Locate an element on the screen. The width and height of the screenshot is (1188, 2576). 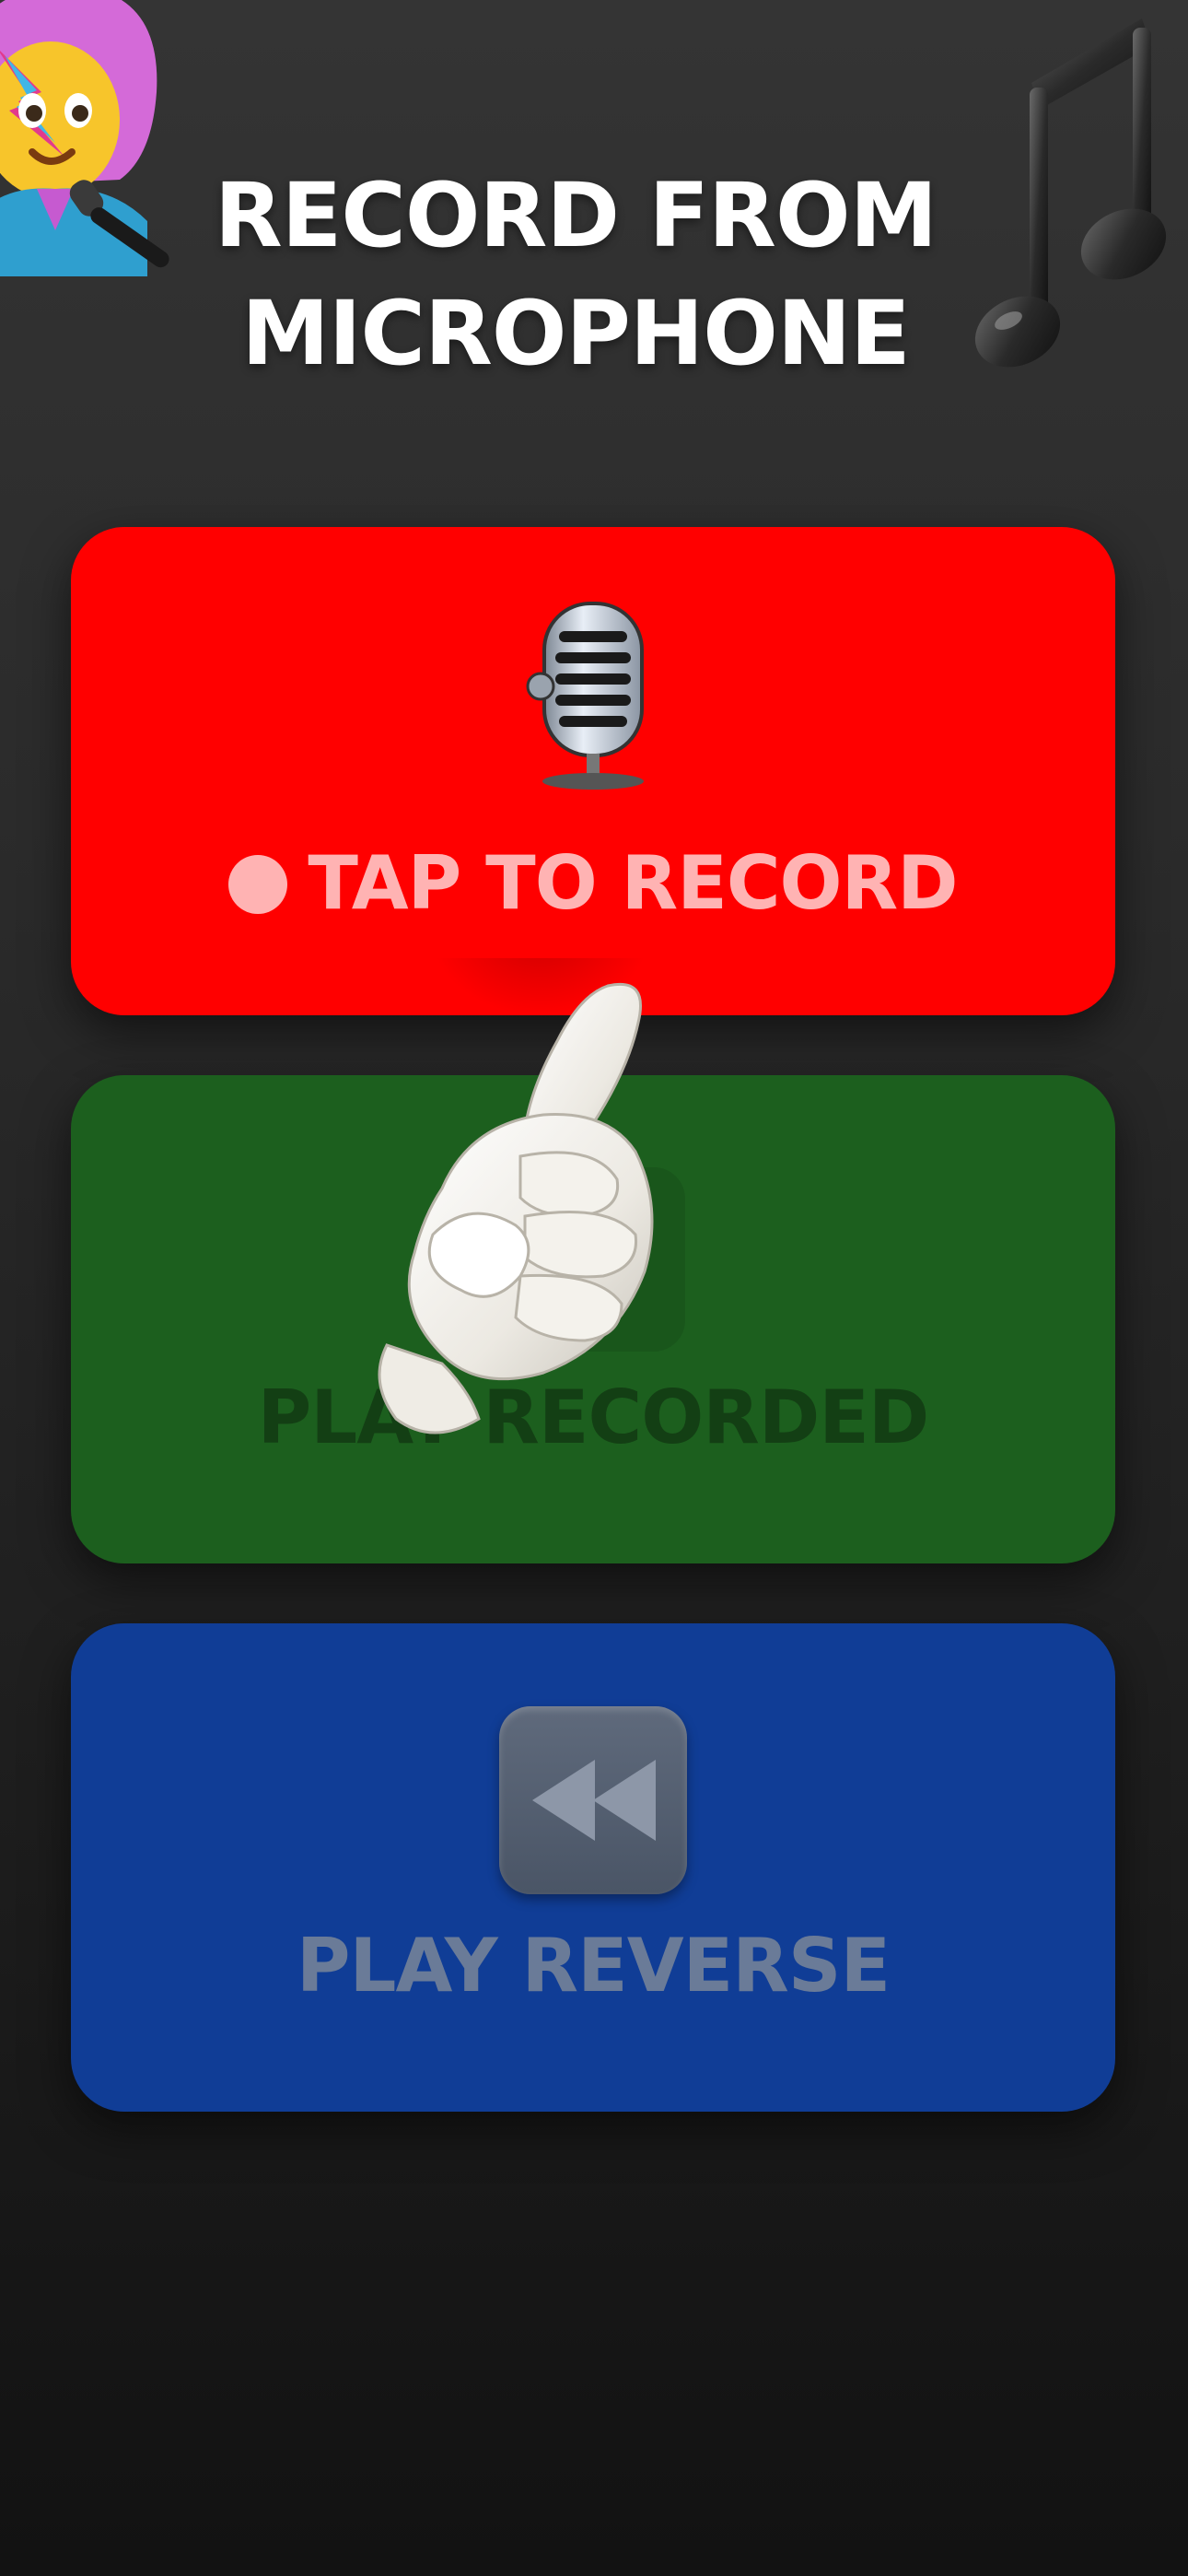
singer-emoji-icon is located at coordinates (101, 156).